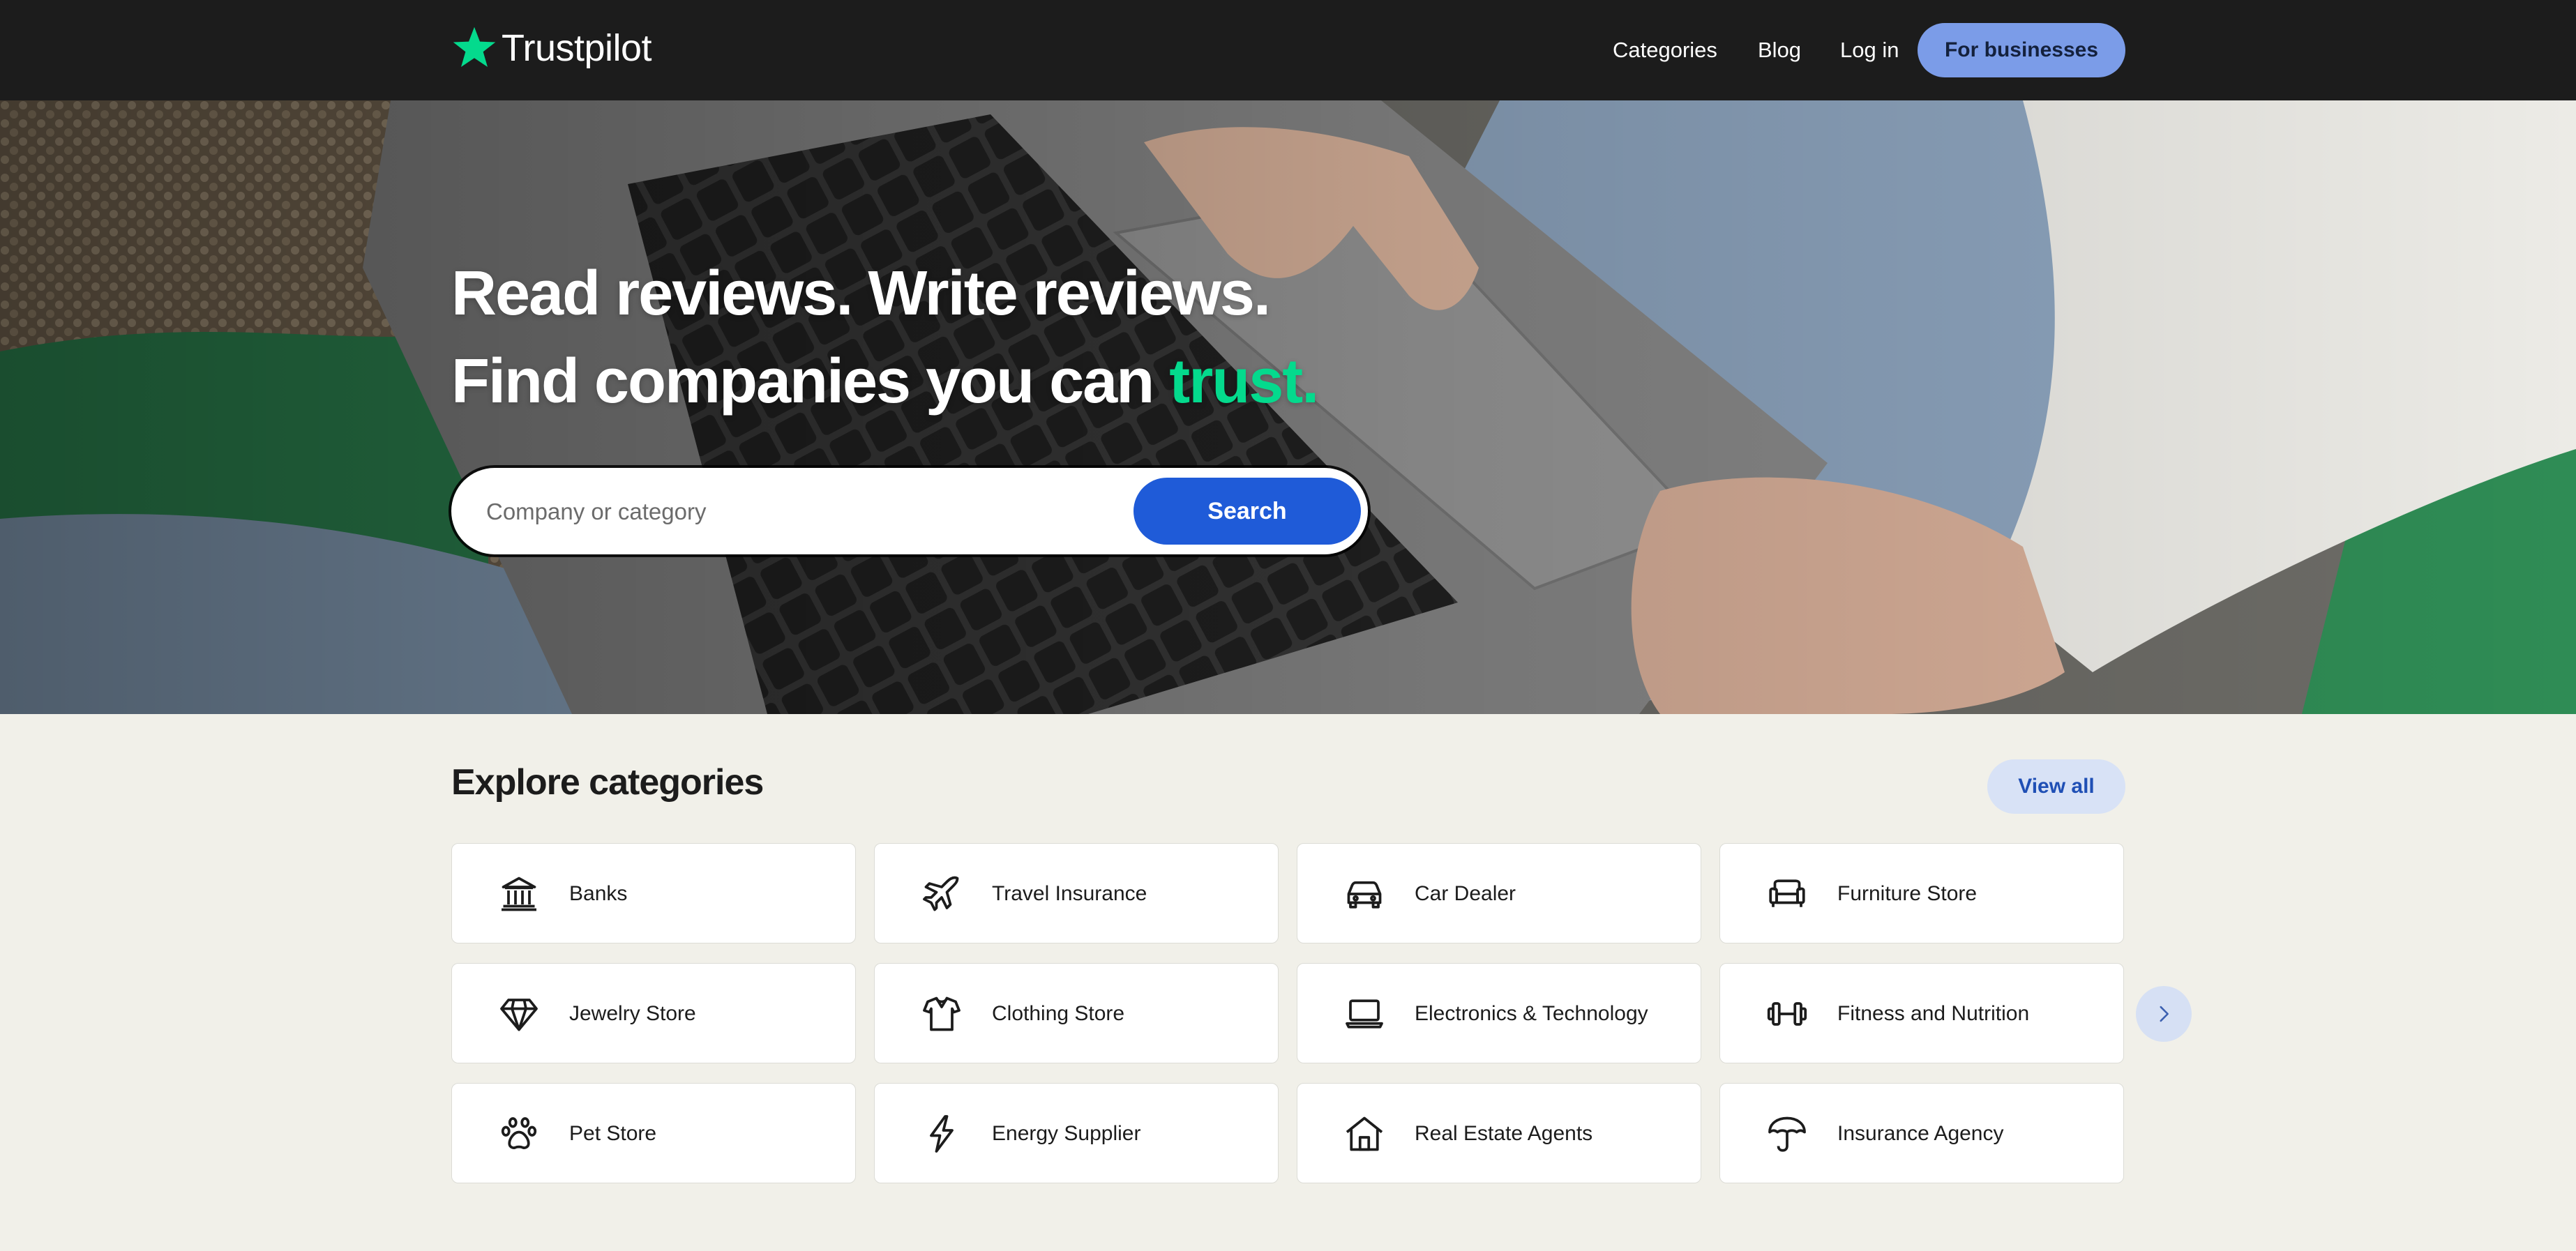 Image resolution: width=2576 pixels, height=1251 pixels. Describe the element at coordinates (577, 48) in the screenshot. I see `logo-text: Trustpilot` at that location.